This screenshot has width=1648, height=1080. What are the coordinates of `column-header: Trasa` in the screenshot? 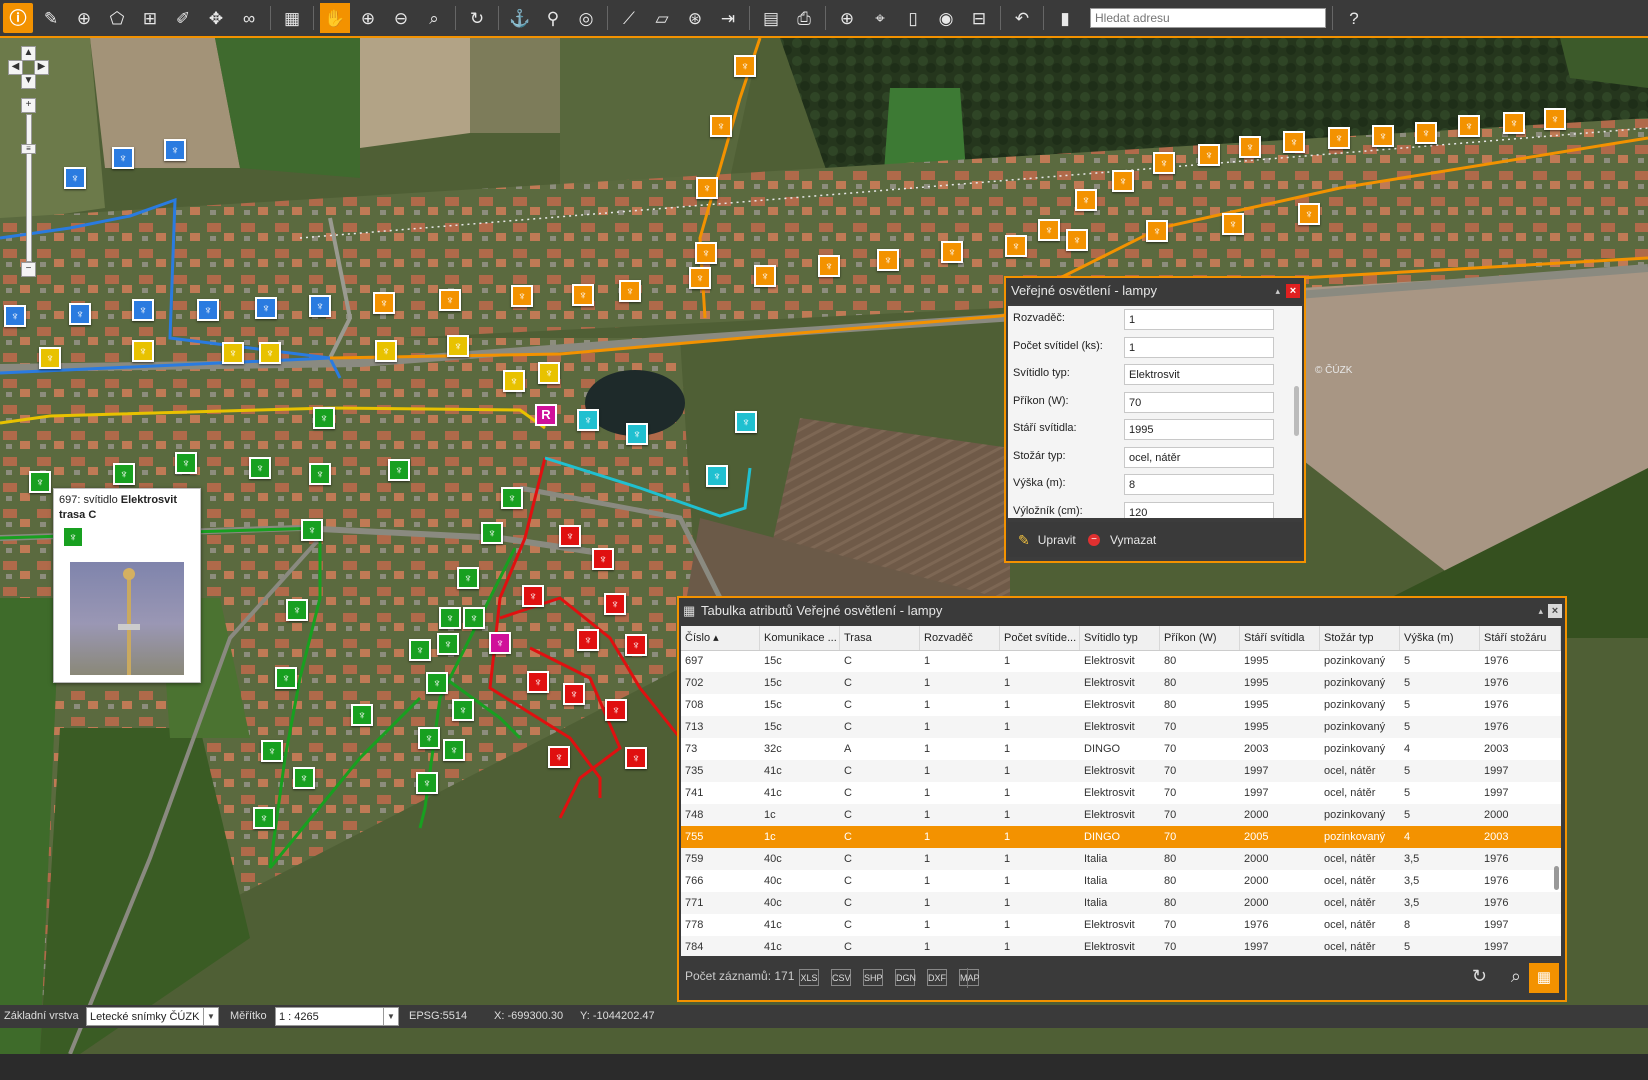 It's located at (880, 638).